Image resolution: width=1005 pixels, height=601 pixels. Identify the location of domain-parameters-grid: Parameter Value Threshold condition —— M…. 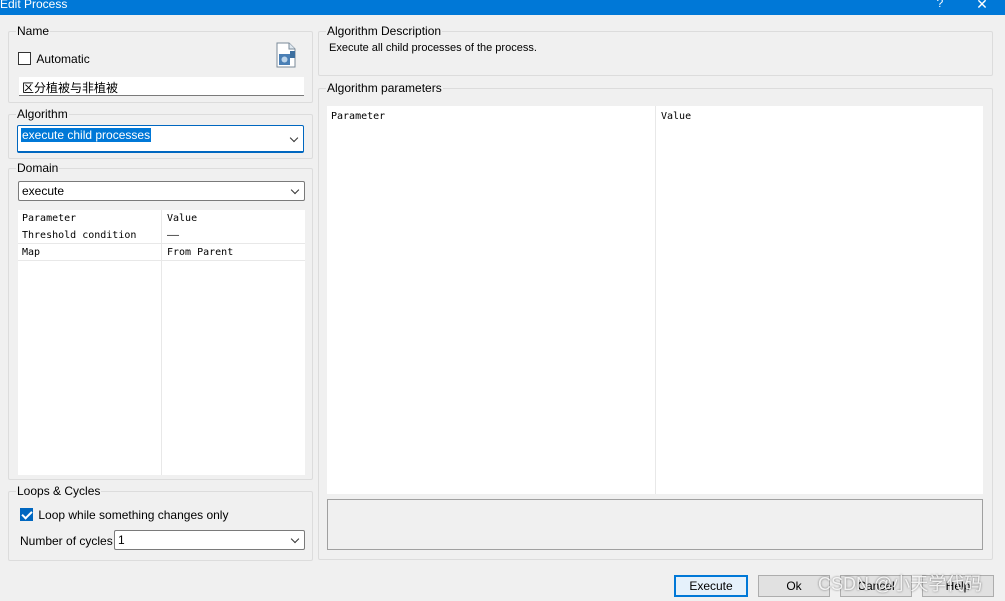
(161, 342).